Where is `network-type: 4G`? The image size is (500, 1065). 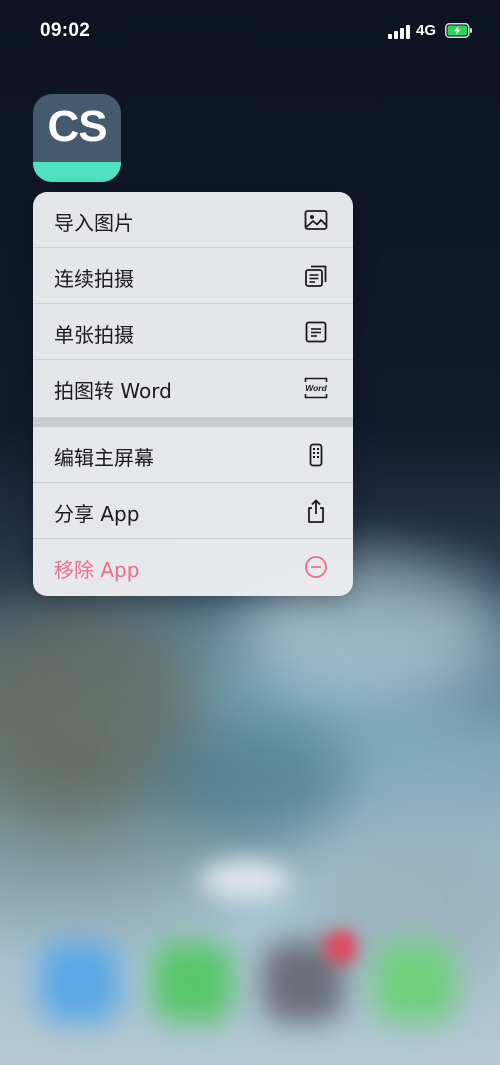
network-type: 4G is located at coordinates (426, 30).